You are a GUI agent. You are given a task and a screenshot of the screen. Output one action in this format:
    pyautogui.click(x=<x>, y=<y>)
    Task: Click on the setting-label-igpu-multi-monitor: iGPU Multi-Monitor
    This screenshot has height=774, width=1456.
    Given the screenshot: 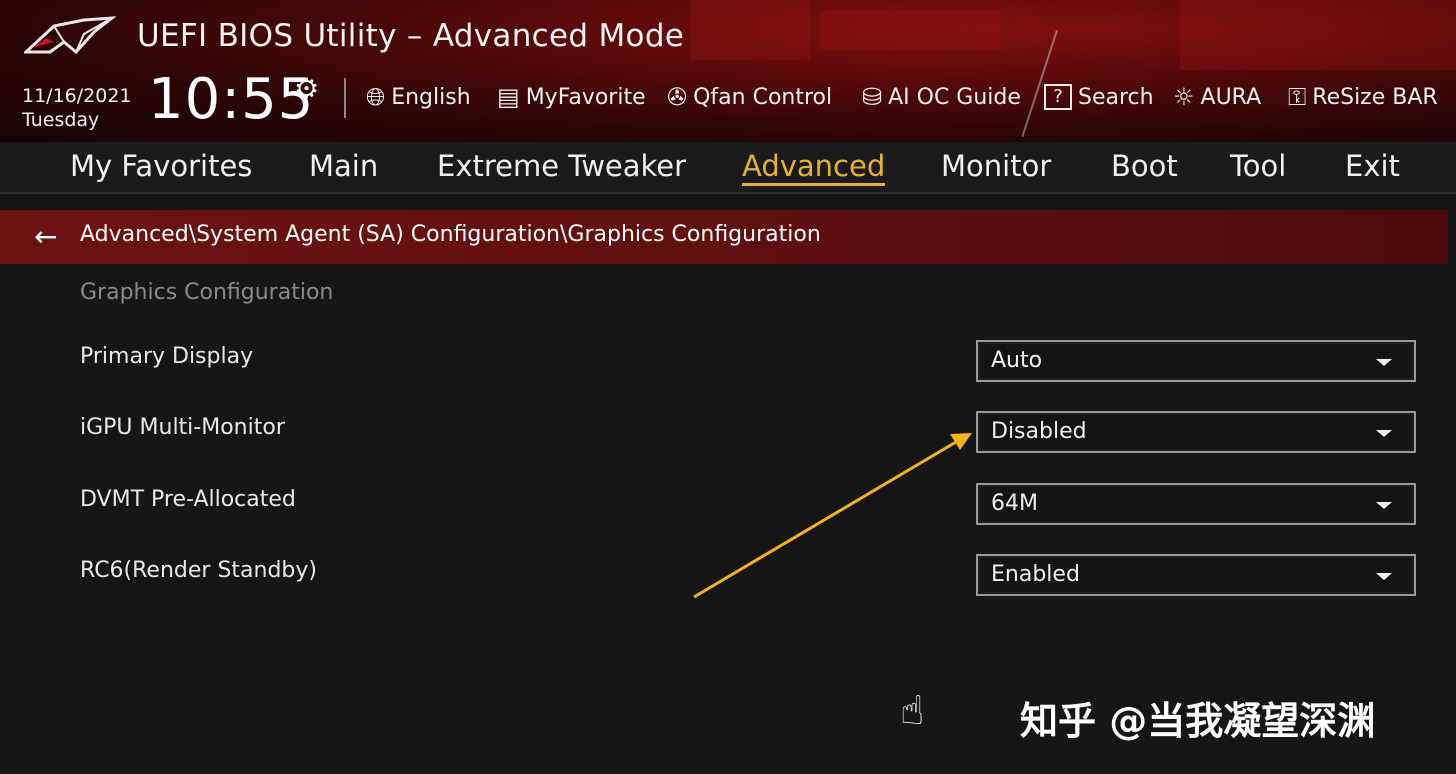 What is the action you would take?
    pyautogui.click(x=182, y=427)
    